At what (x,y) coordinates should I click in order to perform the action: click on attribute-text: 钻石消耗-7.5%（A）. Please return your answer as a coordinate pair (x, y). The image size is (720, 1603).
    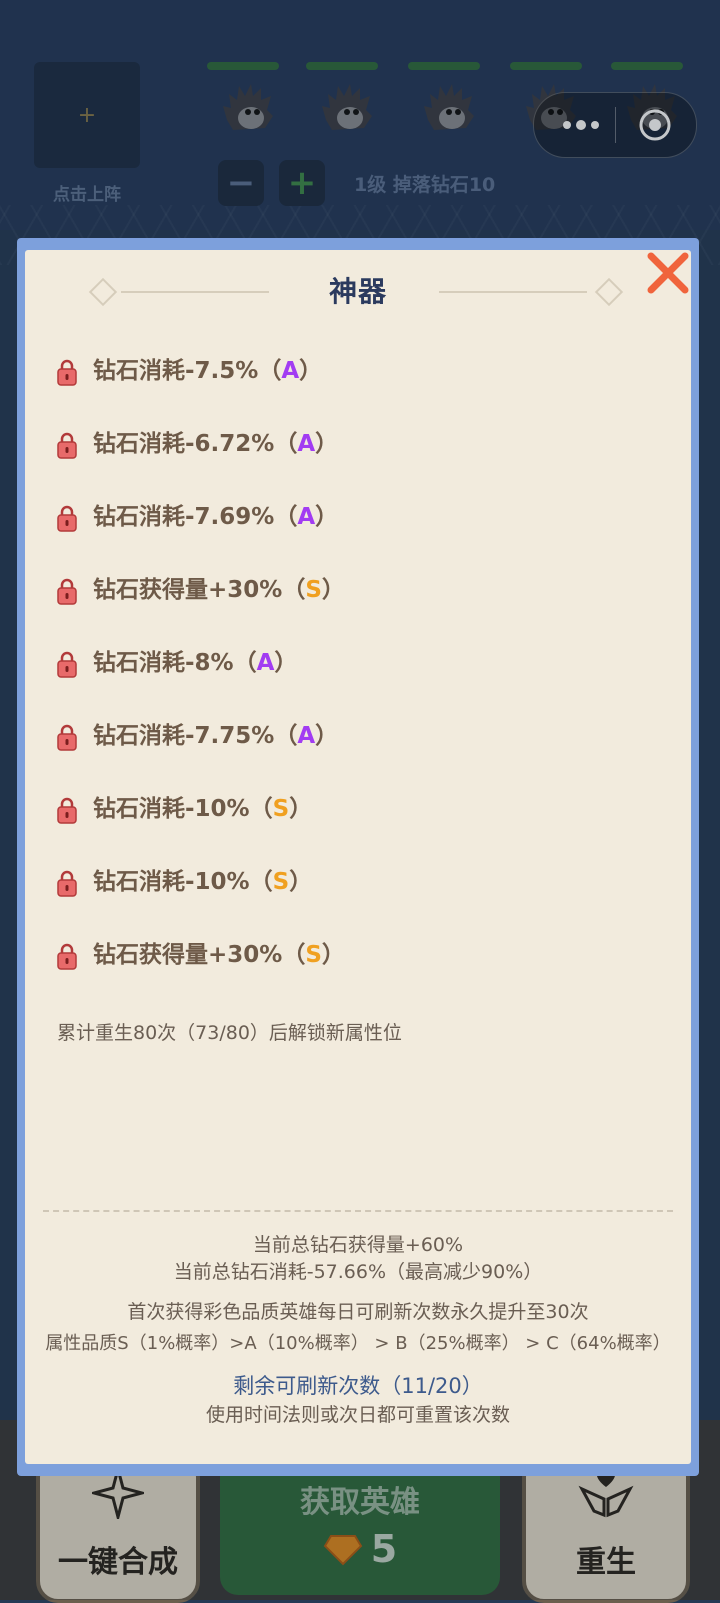
    Looking at the image, I should click on (207, 371).